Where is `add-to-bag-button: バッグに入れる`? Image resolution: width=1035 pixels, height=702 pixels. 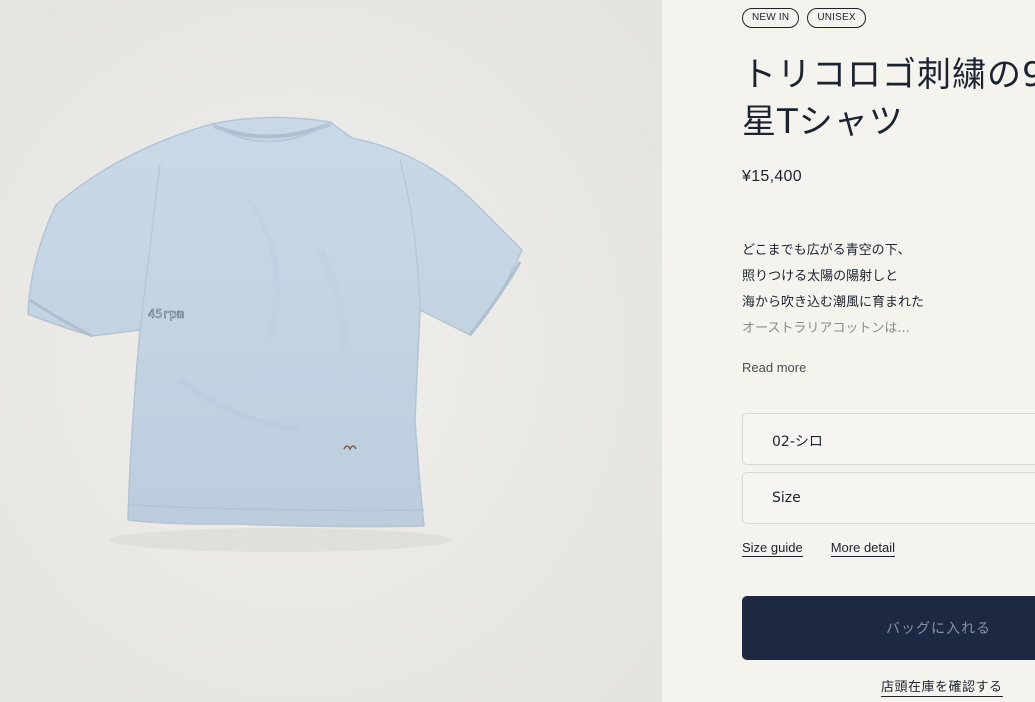 add-to-bag-button: バッグに入れる is located at coordinates (888, 628).